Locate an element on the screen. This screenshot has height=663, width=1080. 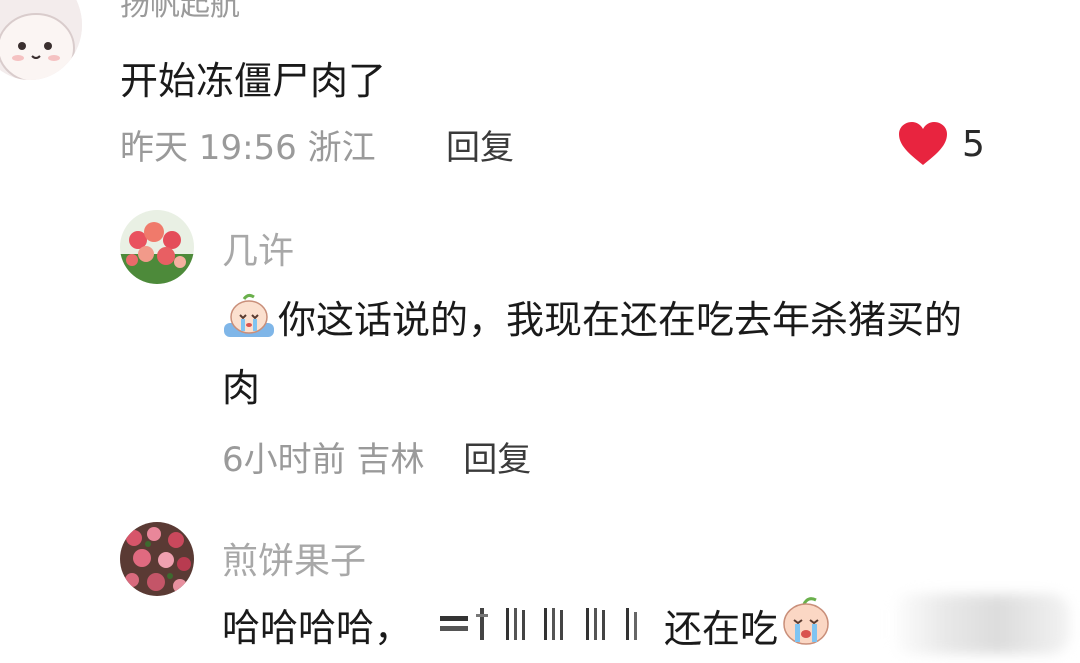
reply-text-line1: 你这话说的，我现在还在吃去年杀猪买的 is located at coordinates (620, 320).